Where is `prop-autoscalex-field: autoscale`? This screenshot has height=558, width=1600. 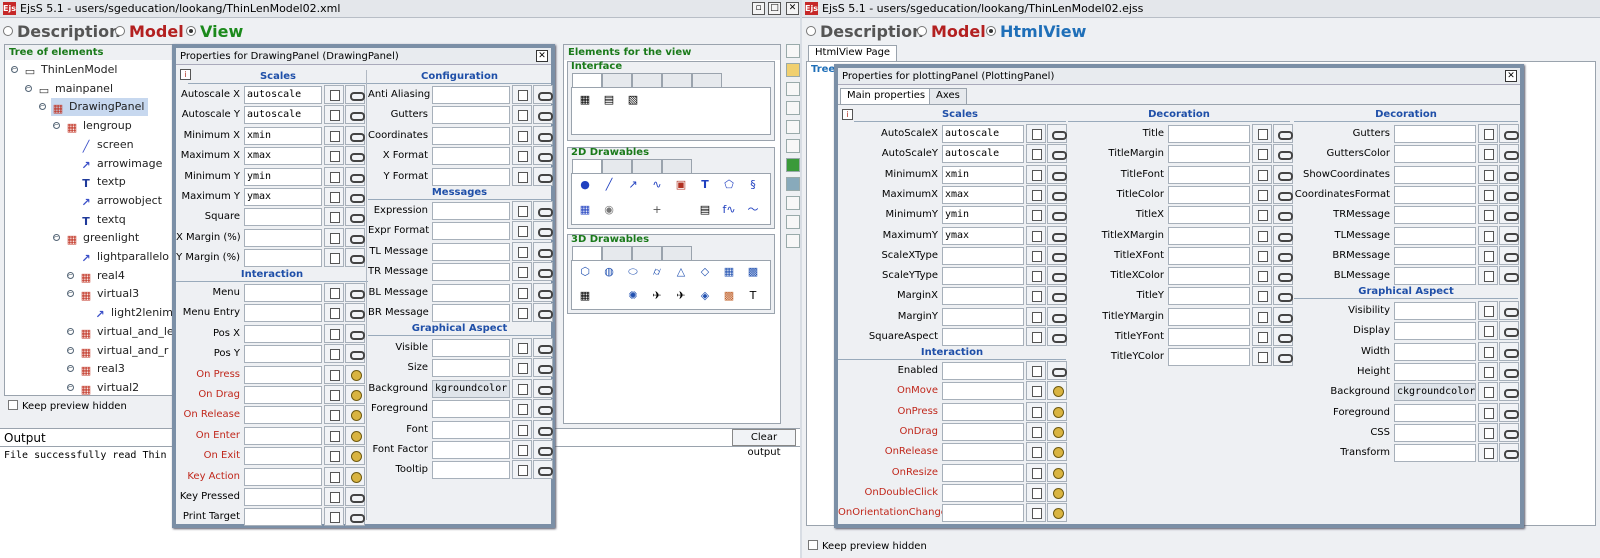 prop-autoscalex-field: autoscale is located at coordinates (983, 134).